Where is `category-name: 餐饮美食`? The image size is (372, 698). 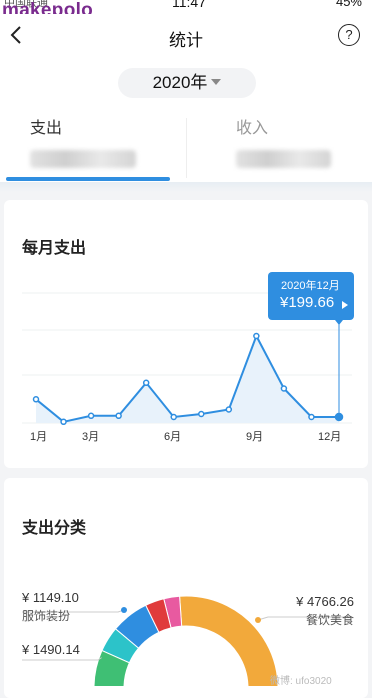 category-name: 餐饮美食 is located at coordinates (329, 620).